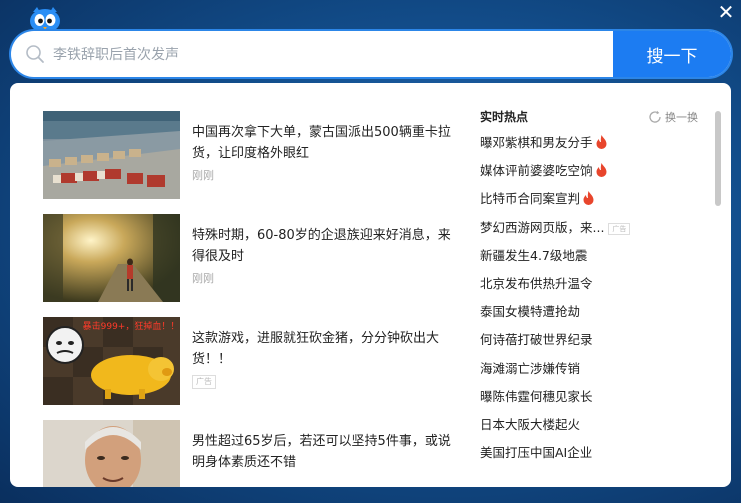 This screenshot has width=741, height=503. What do you see at coordinates (718, 158) in the screenshot?
I see `scrollbar` at bounding box center [718, 158].